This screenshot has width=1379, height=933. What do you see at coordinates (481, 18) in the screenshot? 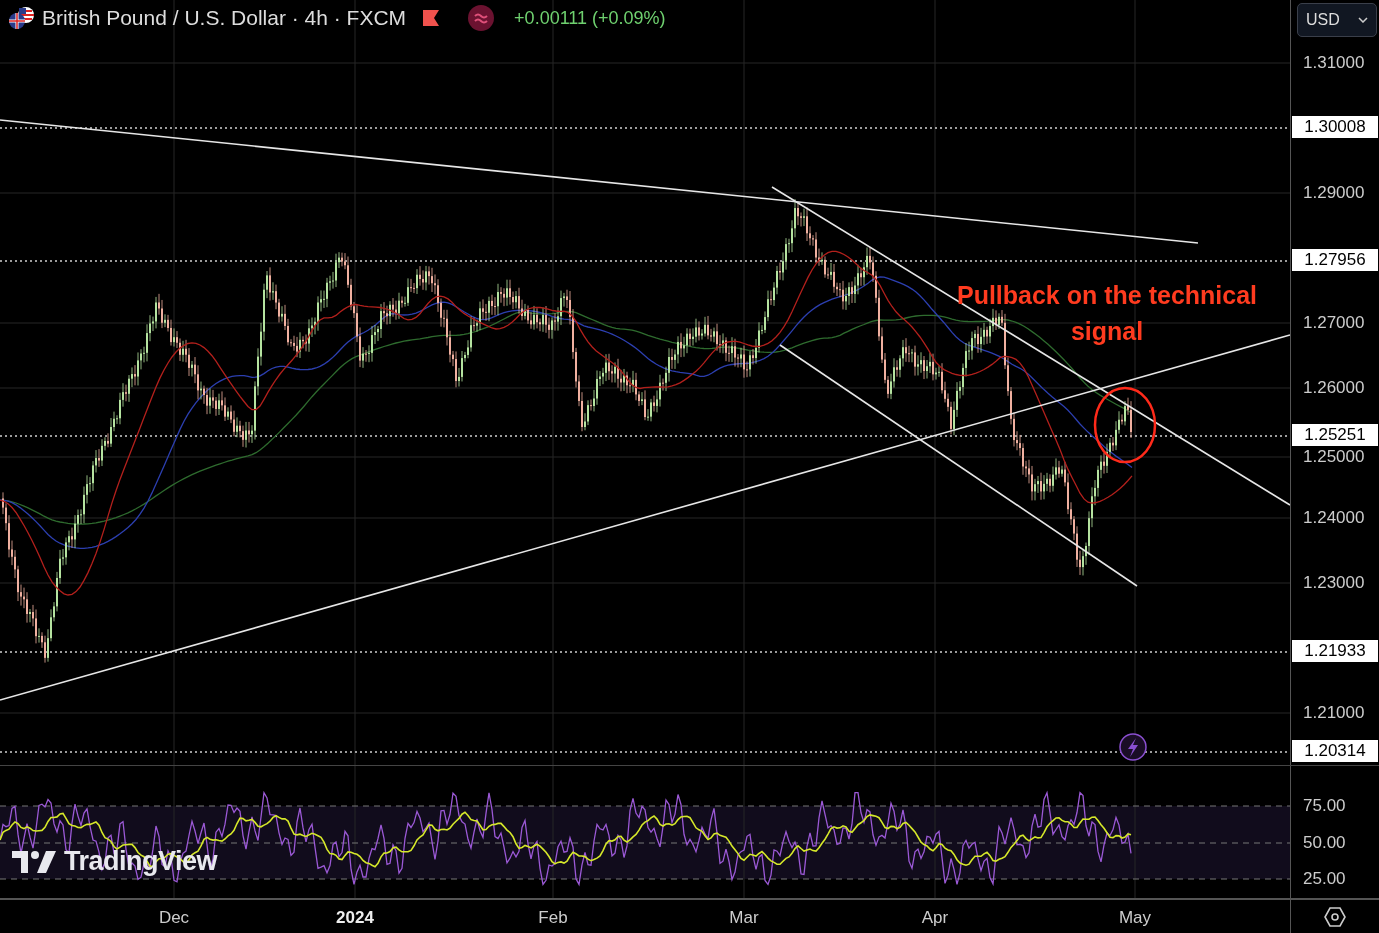
I see `wave-icon` at bounding box center [481, 18].